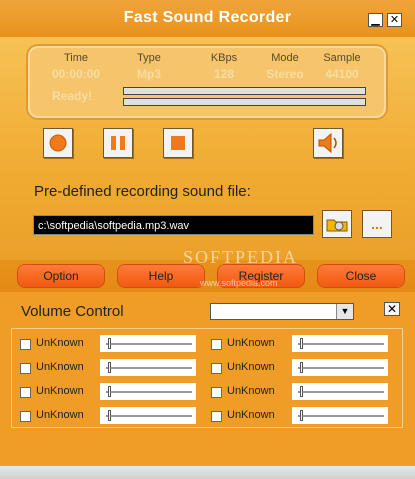 The height and width of the screenshot is (479, 415). Describe the element at coordinates (173, 225) in the screenshot. I see `file-path-input: c:\softpedia\softpedia.mp3.wav` at that location.